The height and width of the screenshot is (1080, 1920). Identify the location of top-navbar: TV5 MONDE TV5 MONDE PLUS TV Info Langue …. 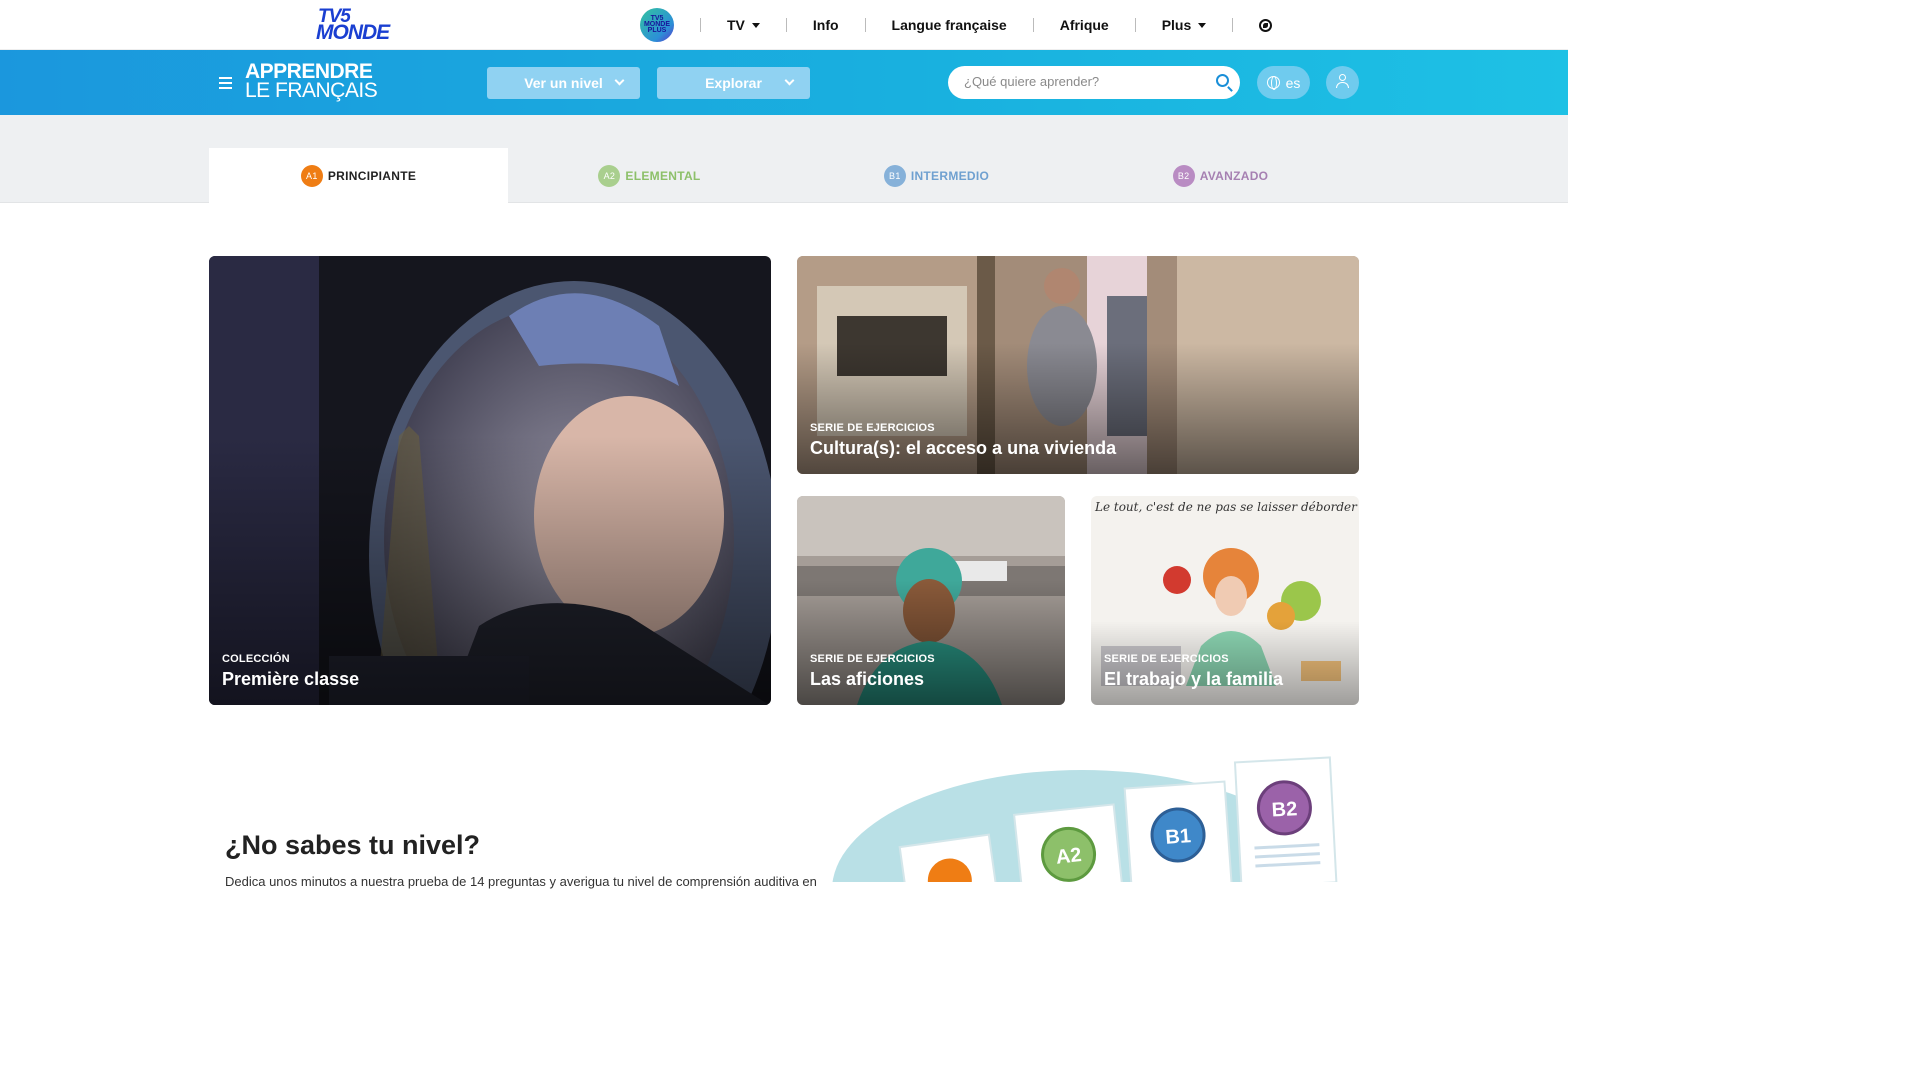
(784, 25).